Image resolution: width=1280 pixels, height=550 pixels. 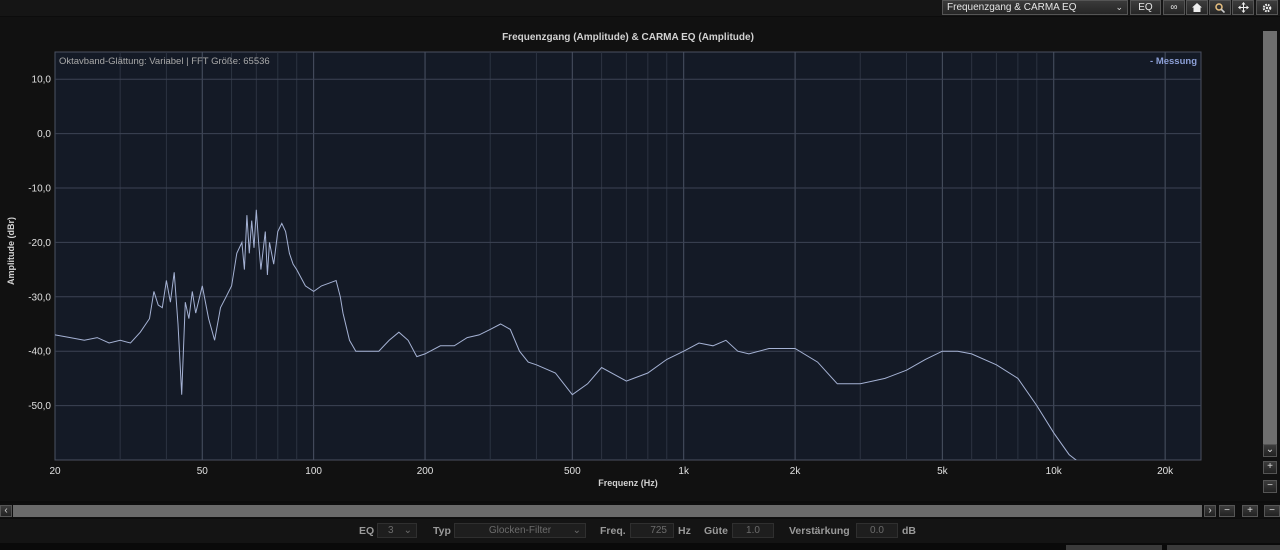 What do you see at coordinates (44, 134) in the screenshot?
I see `y-tick-label: 0,0` at bounding box center [44, 134].